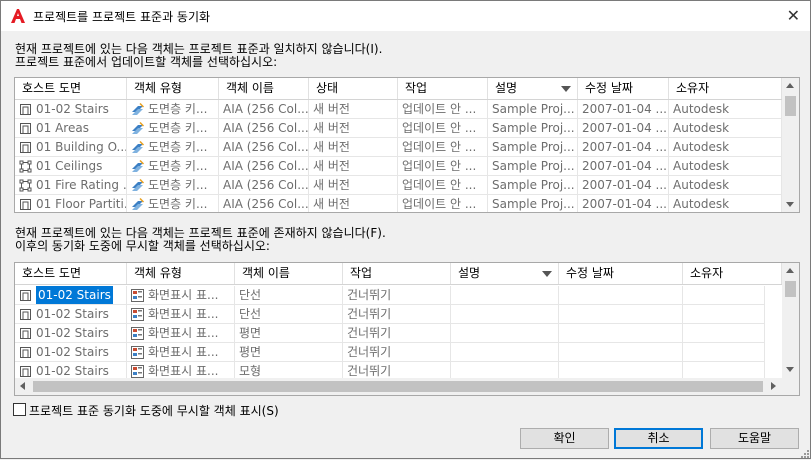 The image size is (811, 460). What do you see at coordinates (505, 273) in the screenshot?
I see `column-header-4: 설명` at bounding box center [505, 273].